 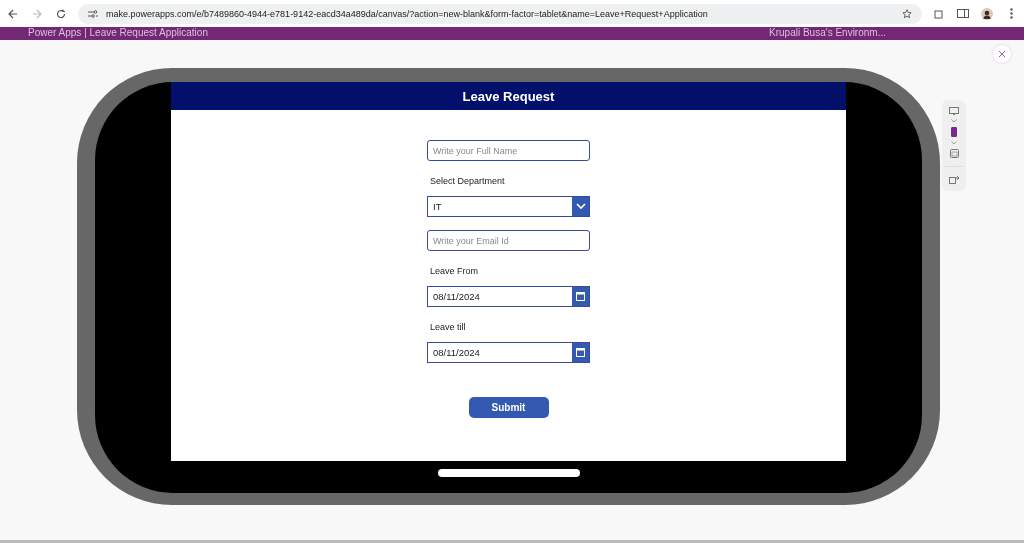 I want to click on export-icon, so click(x=954, y=179).